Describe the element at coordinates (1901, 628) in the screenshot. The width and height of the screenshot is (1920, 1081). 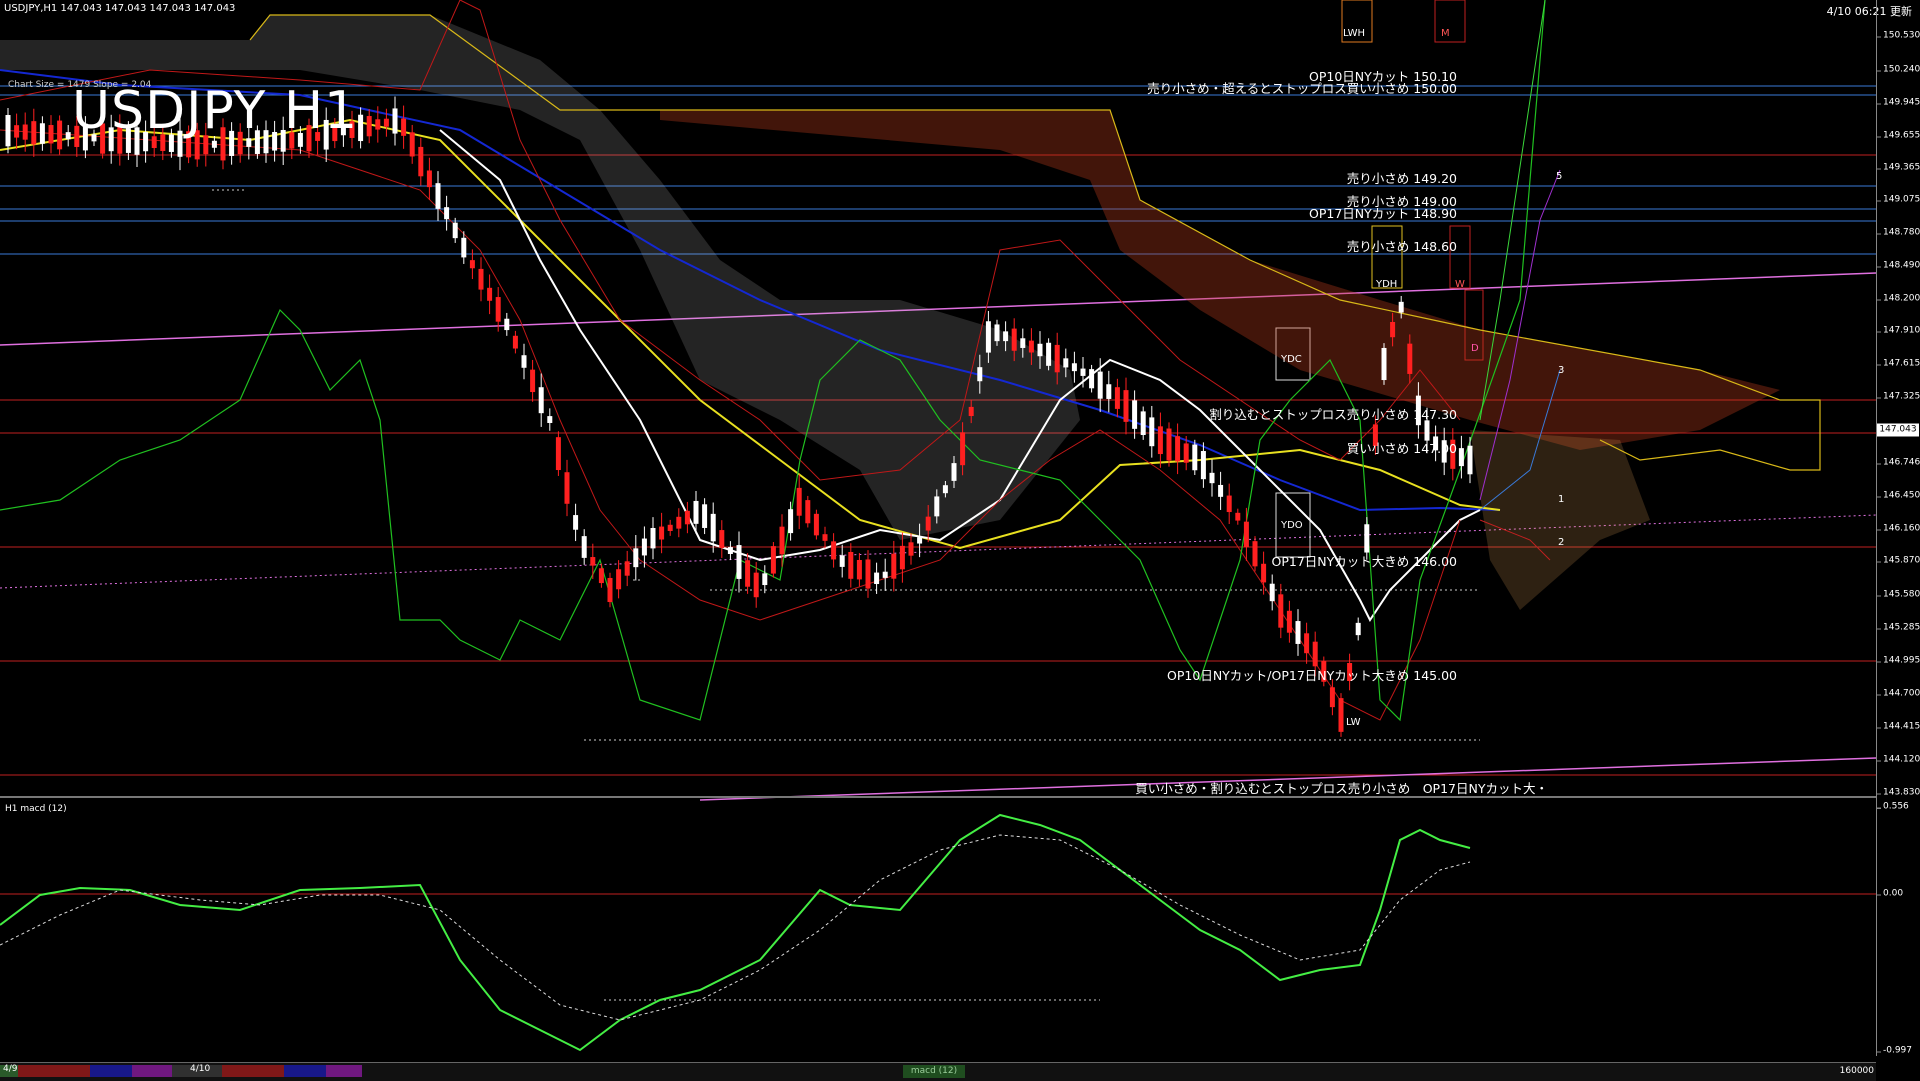
I see `price-tick: 145.285` at that location.